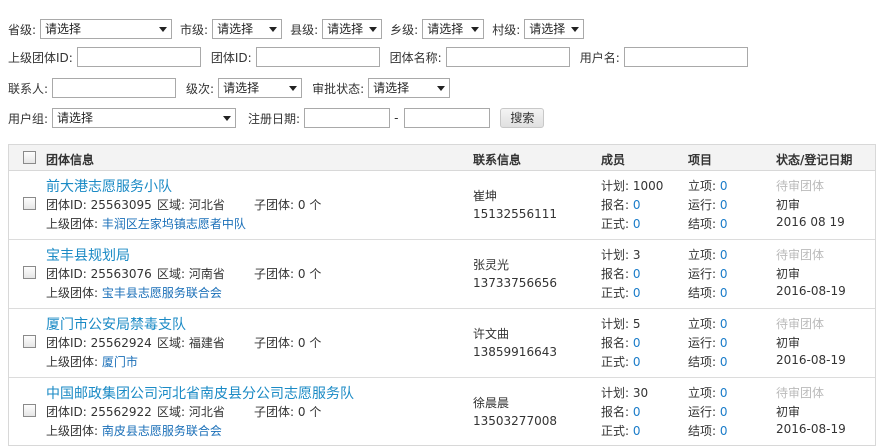 Image resolution: width=882 pixels, height=446 pixels. I want to click on select-all-checkbox, so click(29, 157).